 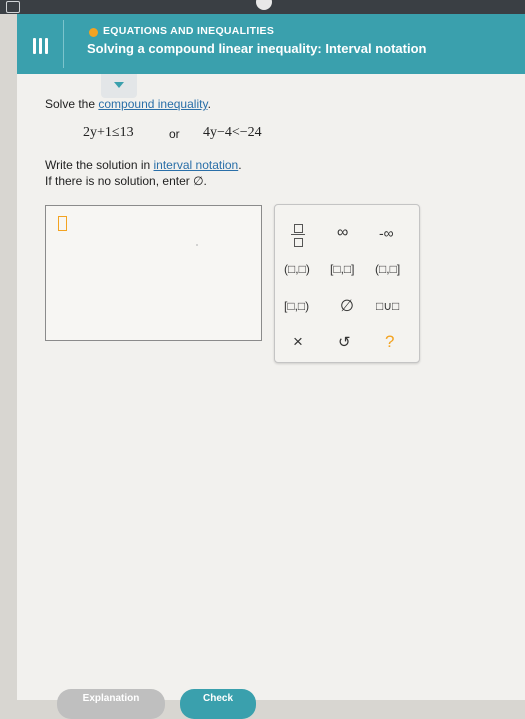 I want to click on interval-notation-link: interval notation, so click(x=196, y=165).